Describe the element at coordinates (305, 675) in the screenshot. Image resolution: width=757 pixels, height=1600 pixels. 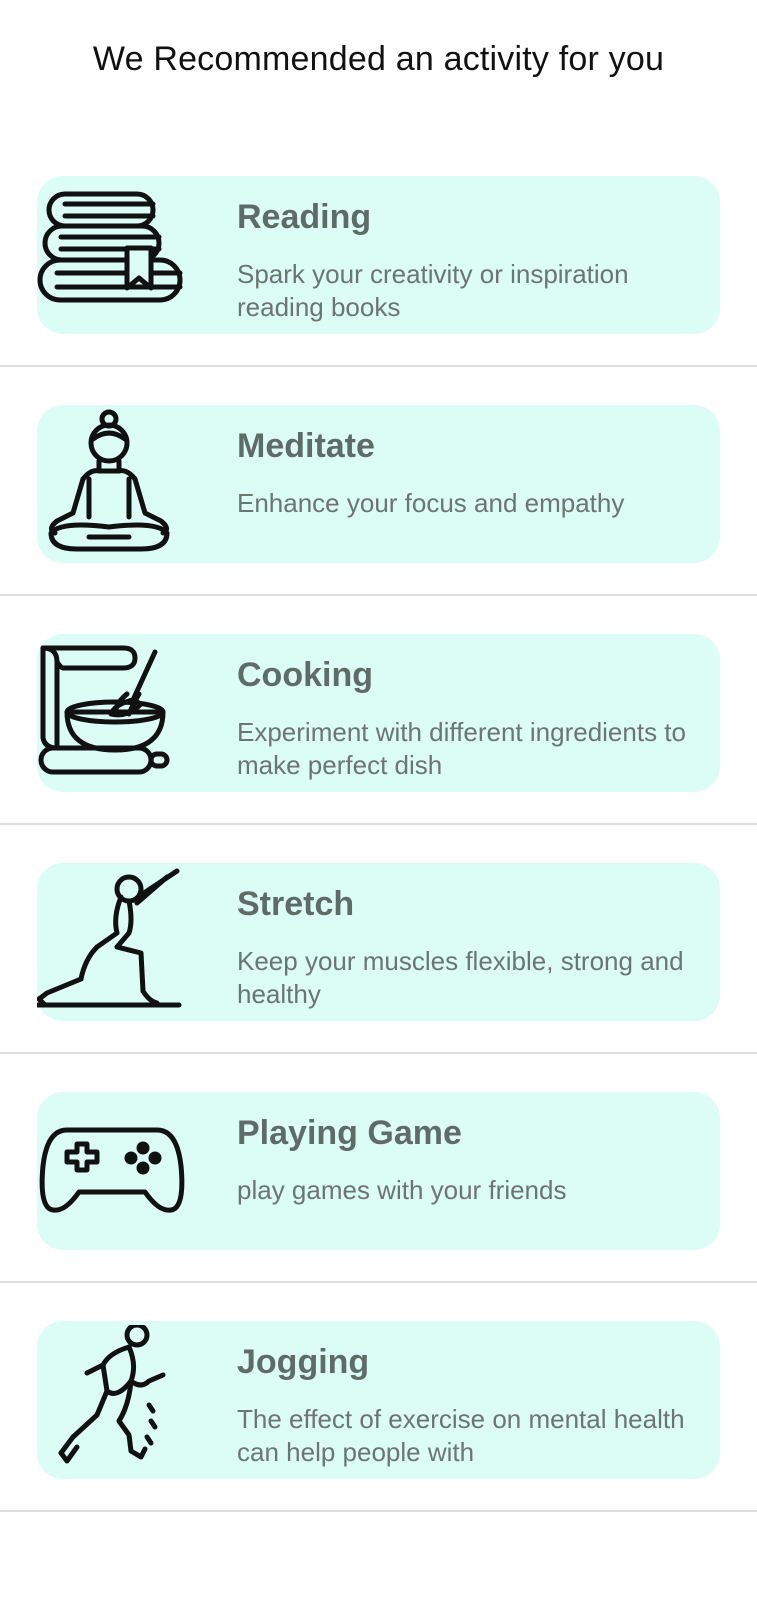
I see `activity-title: Cooking` at that location.